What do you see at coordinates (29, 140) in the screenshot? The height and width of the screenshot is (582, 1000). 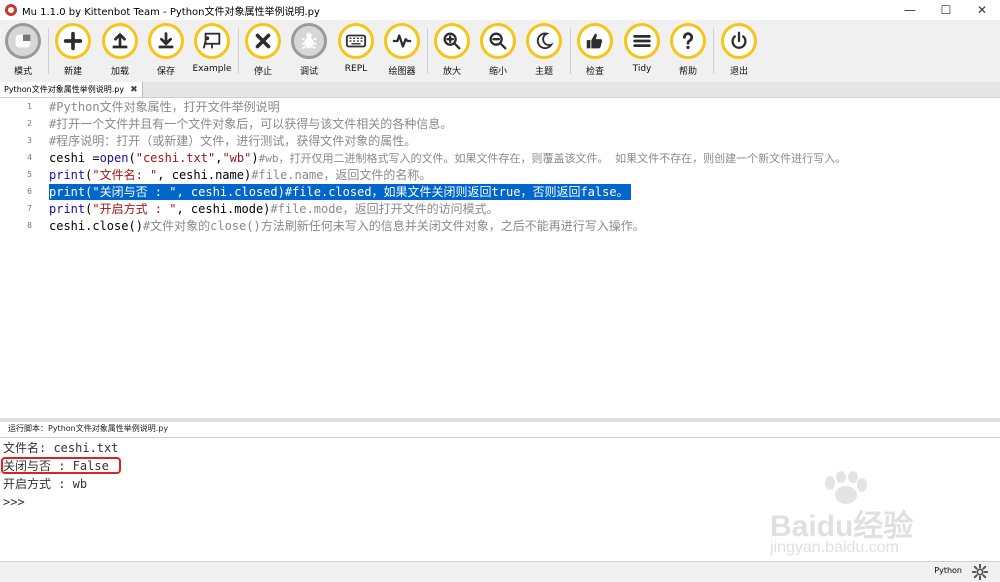 I see `line-number: 3` at bounding box center [29, 140].